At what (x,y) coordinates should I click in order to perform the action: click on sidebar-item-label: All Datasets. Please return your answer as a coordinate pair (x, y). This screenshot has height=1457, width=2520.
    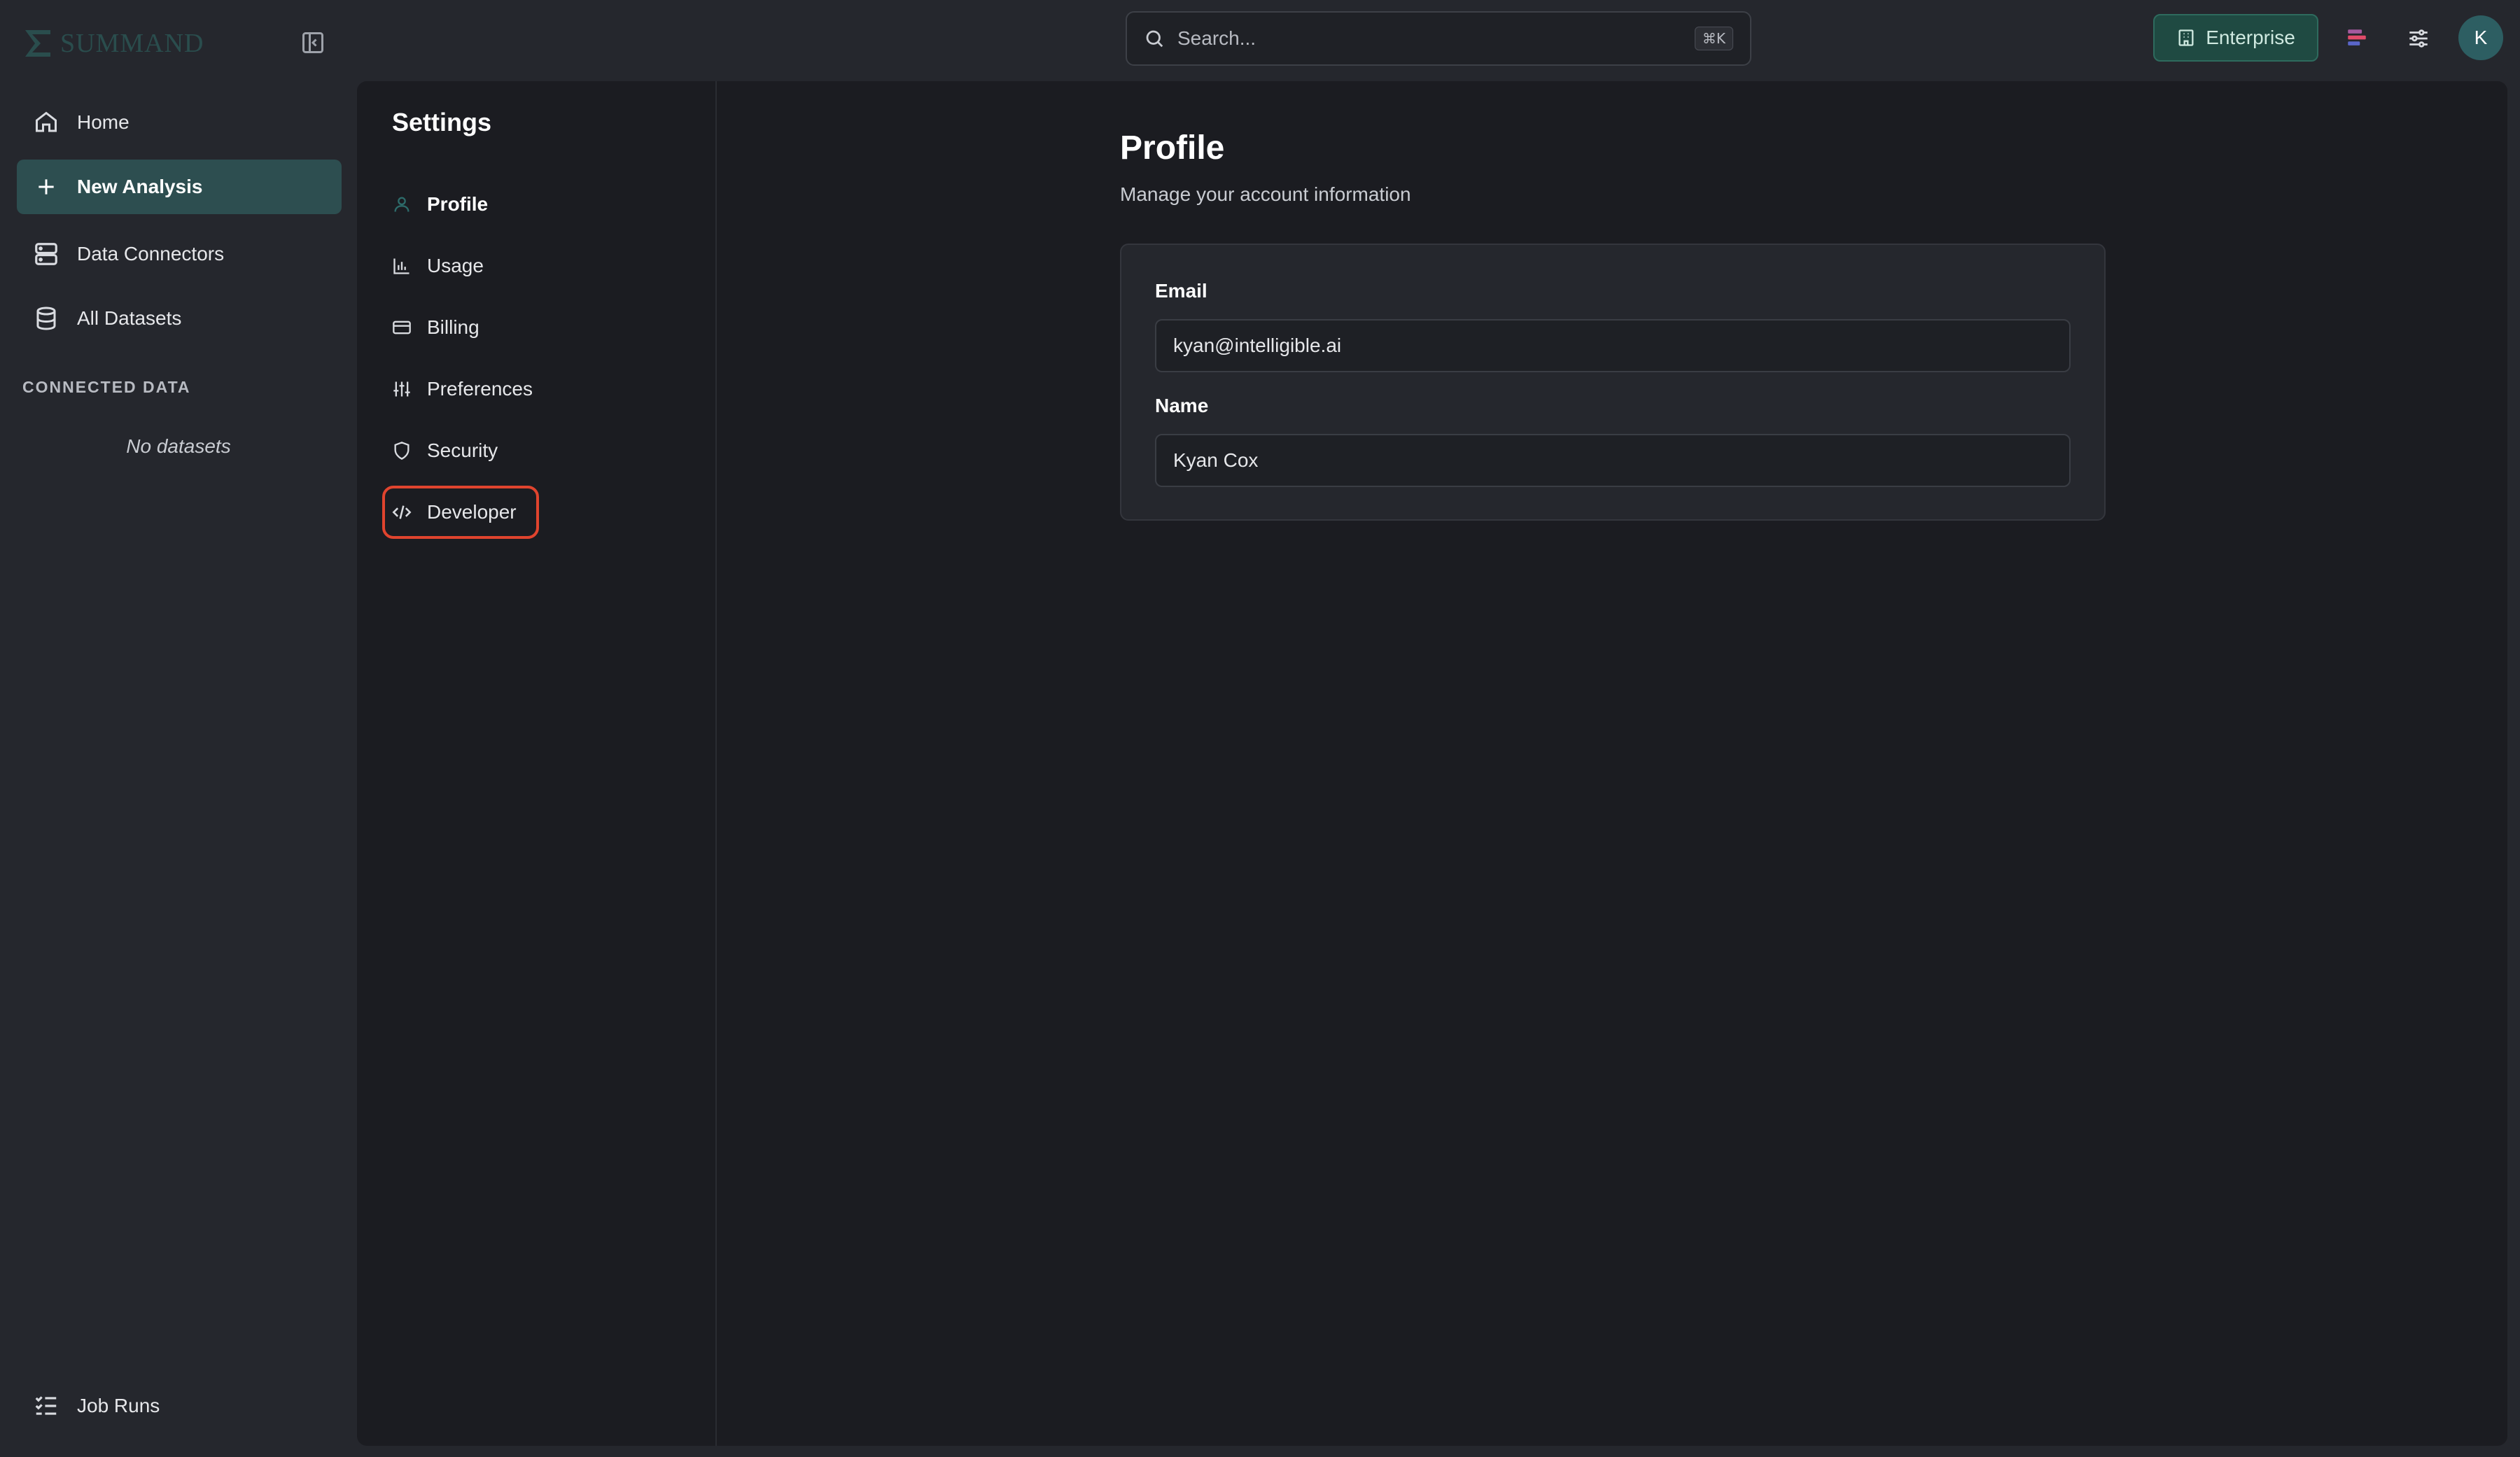
    Looking at the image, I should click on (129, 318).